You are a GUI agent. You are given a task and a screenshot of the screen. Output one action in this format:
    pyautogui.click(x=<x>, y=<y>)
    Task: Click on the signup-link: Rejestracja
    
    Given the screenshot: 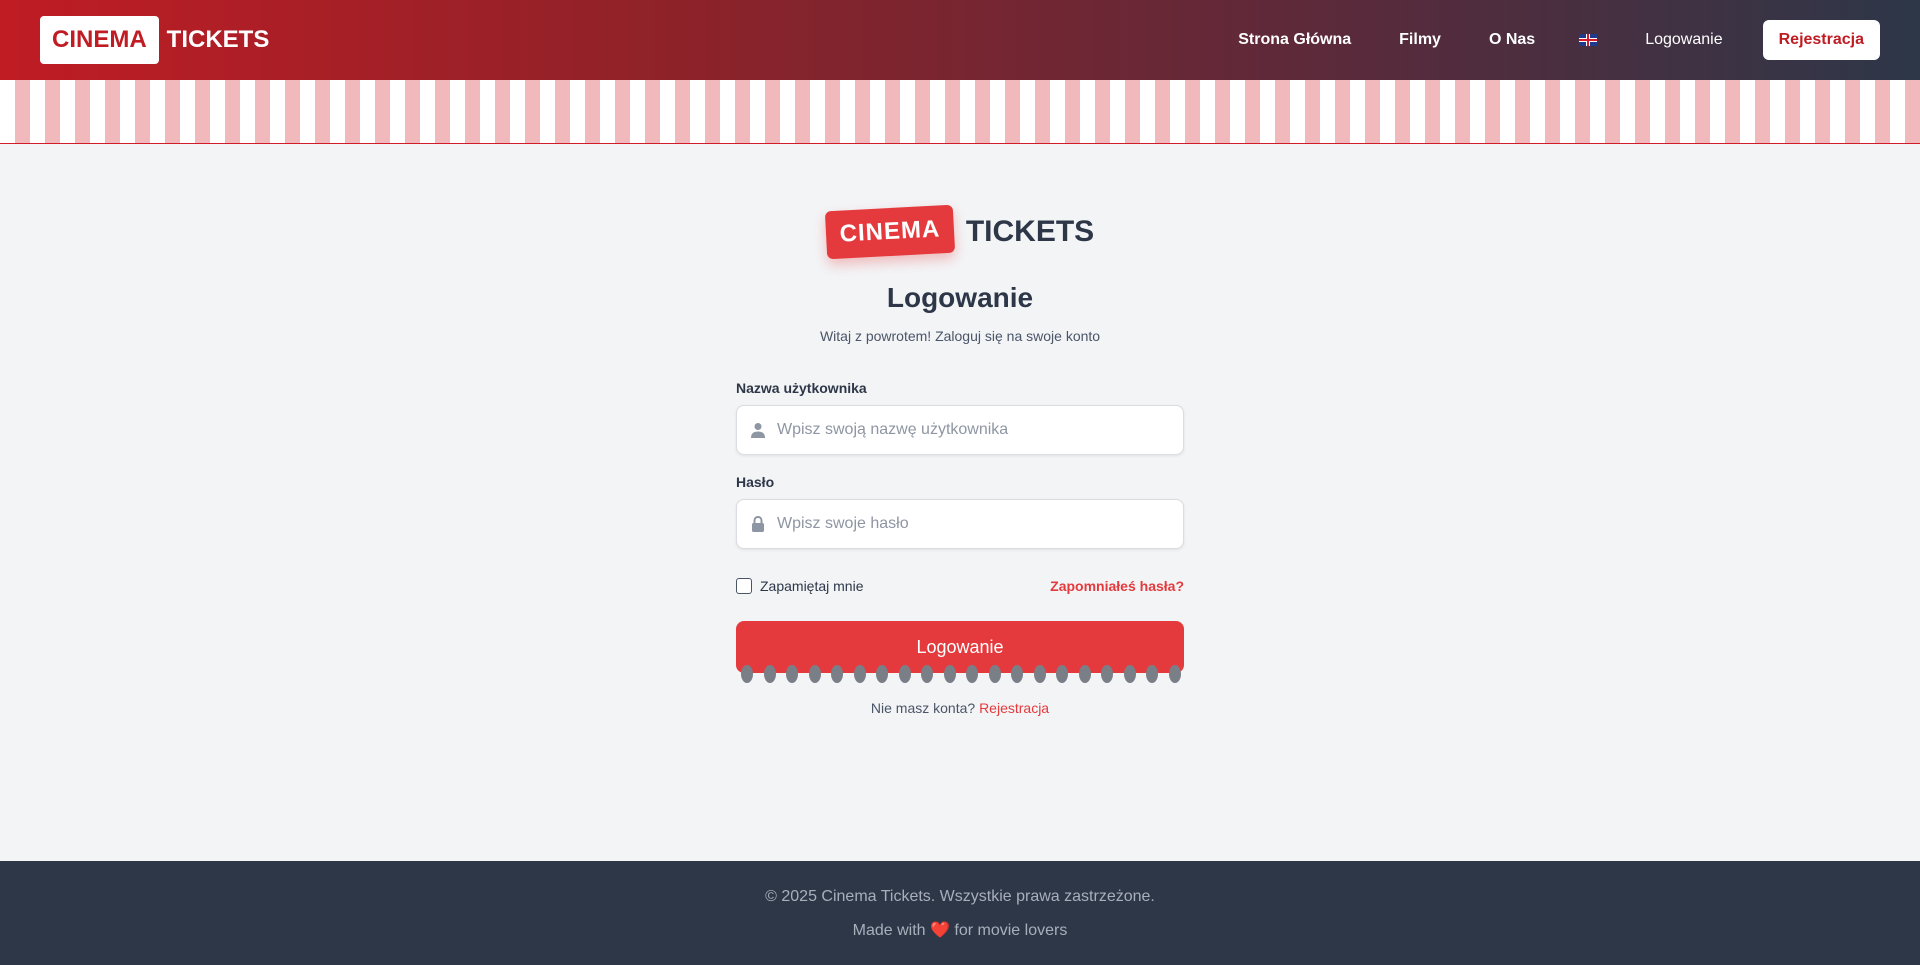 What is the action you would take?
    pyautogui.click(x=1014, y=708)
    